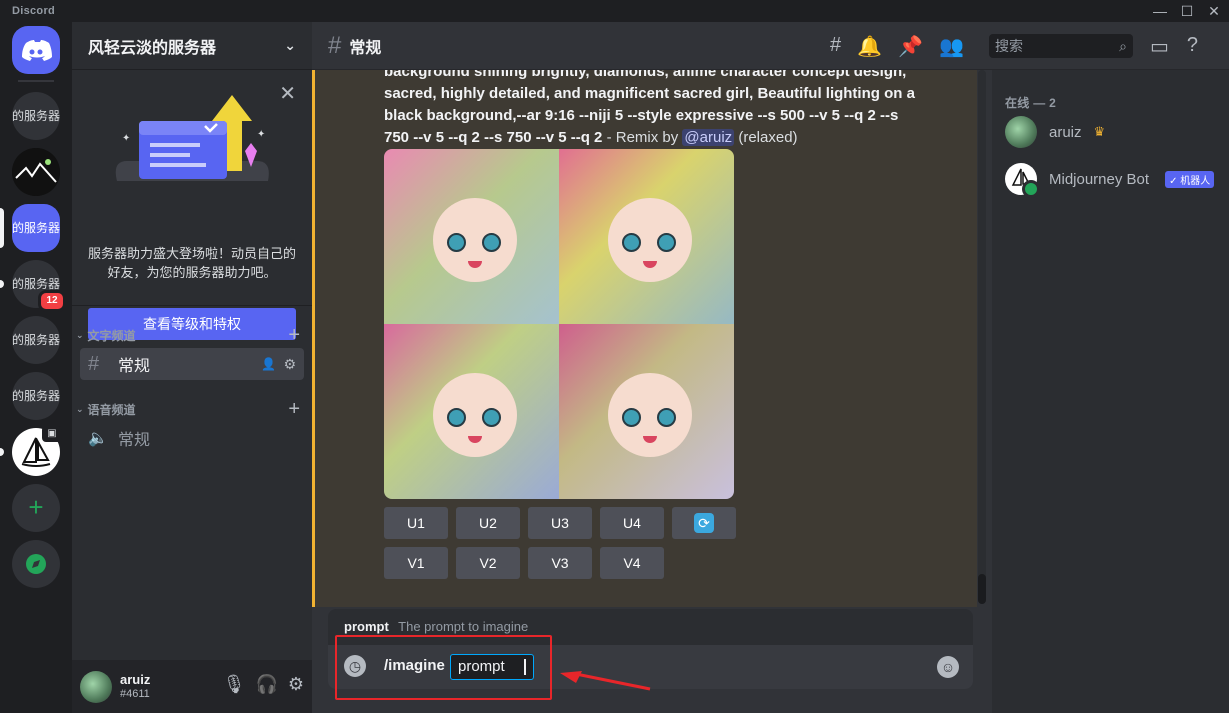  I want to click on u4-button: U4, so click(632, 523).